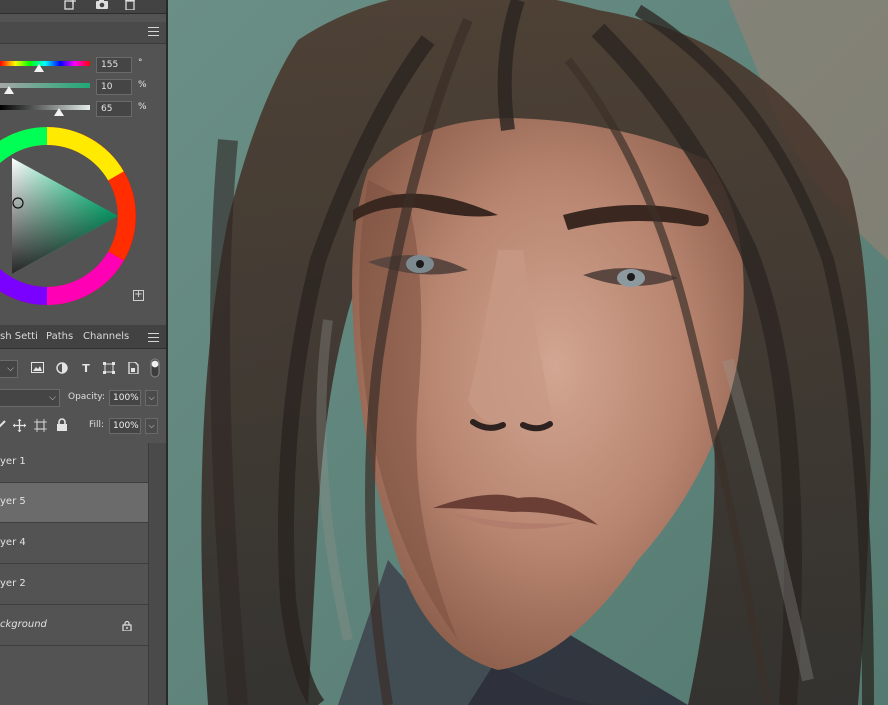 The image size is (888, 705). Describe the element at coordinates (133, 368) in the screenshot. I see `smart-object-filter-icon` at that location.